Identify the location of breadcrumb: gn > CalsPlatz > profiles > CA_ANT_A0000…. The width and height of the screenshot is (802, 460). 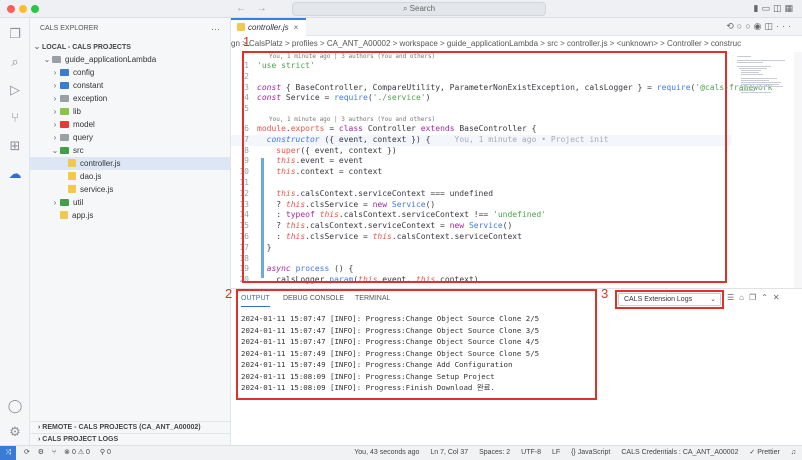
(516, 44).